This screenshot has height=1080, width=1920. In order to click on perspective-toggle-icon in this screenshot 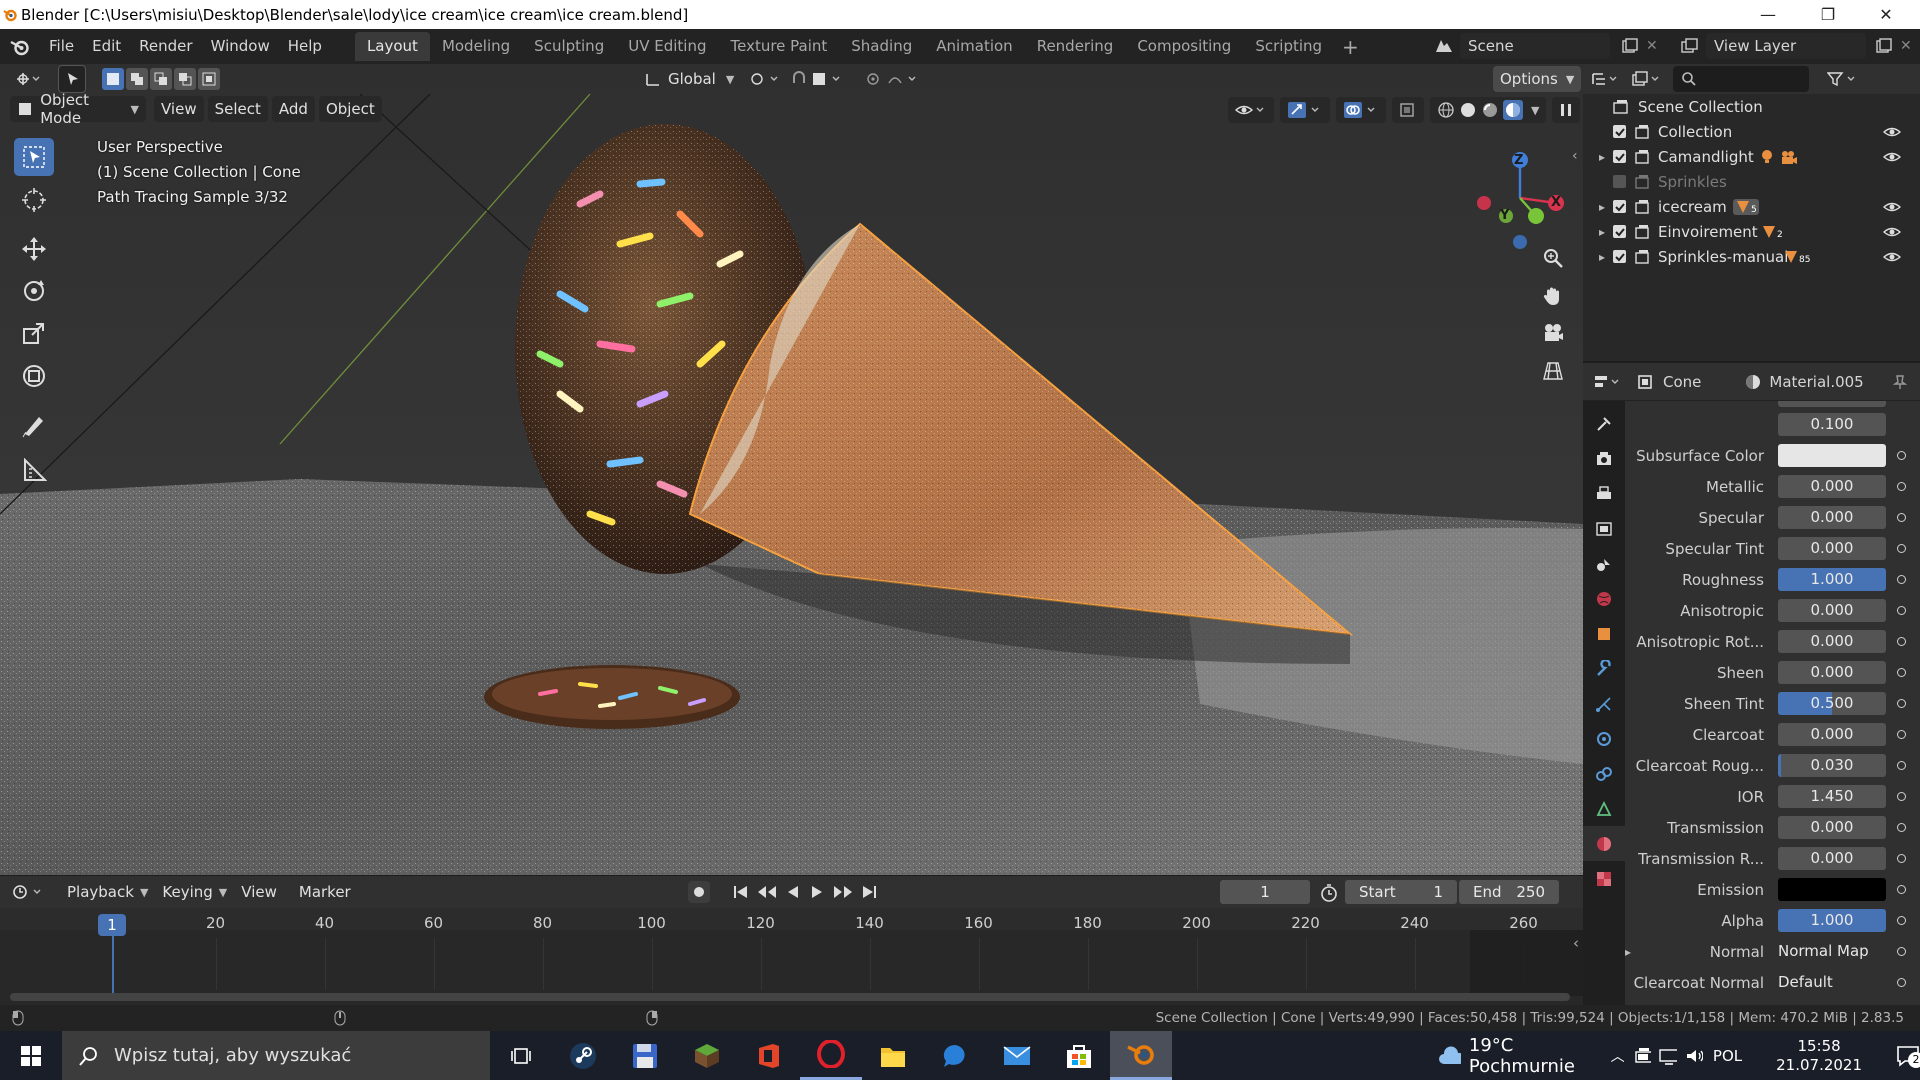, I will do `click(1553, 370)`.